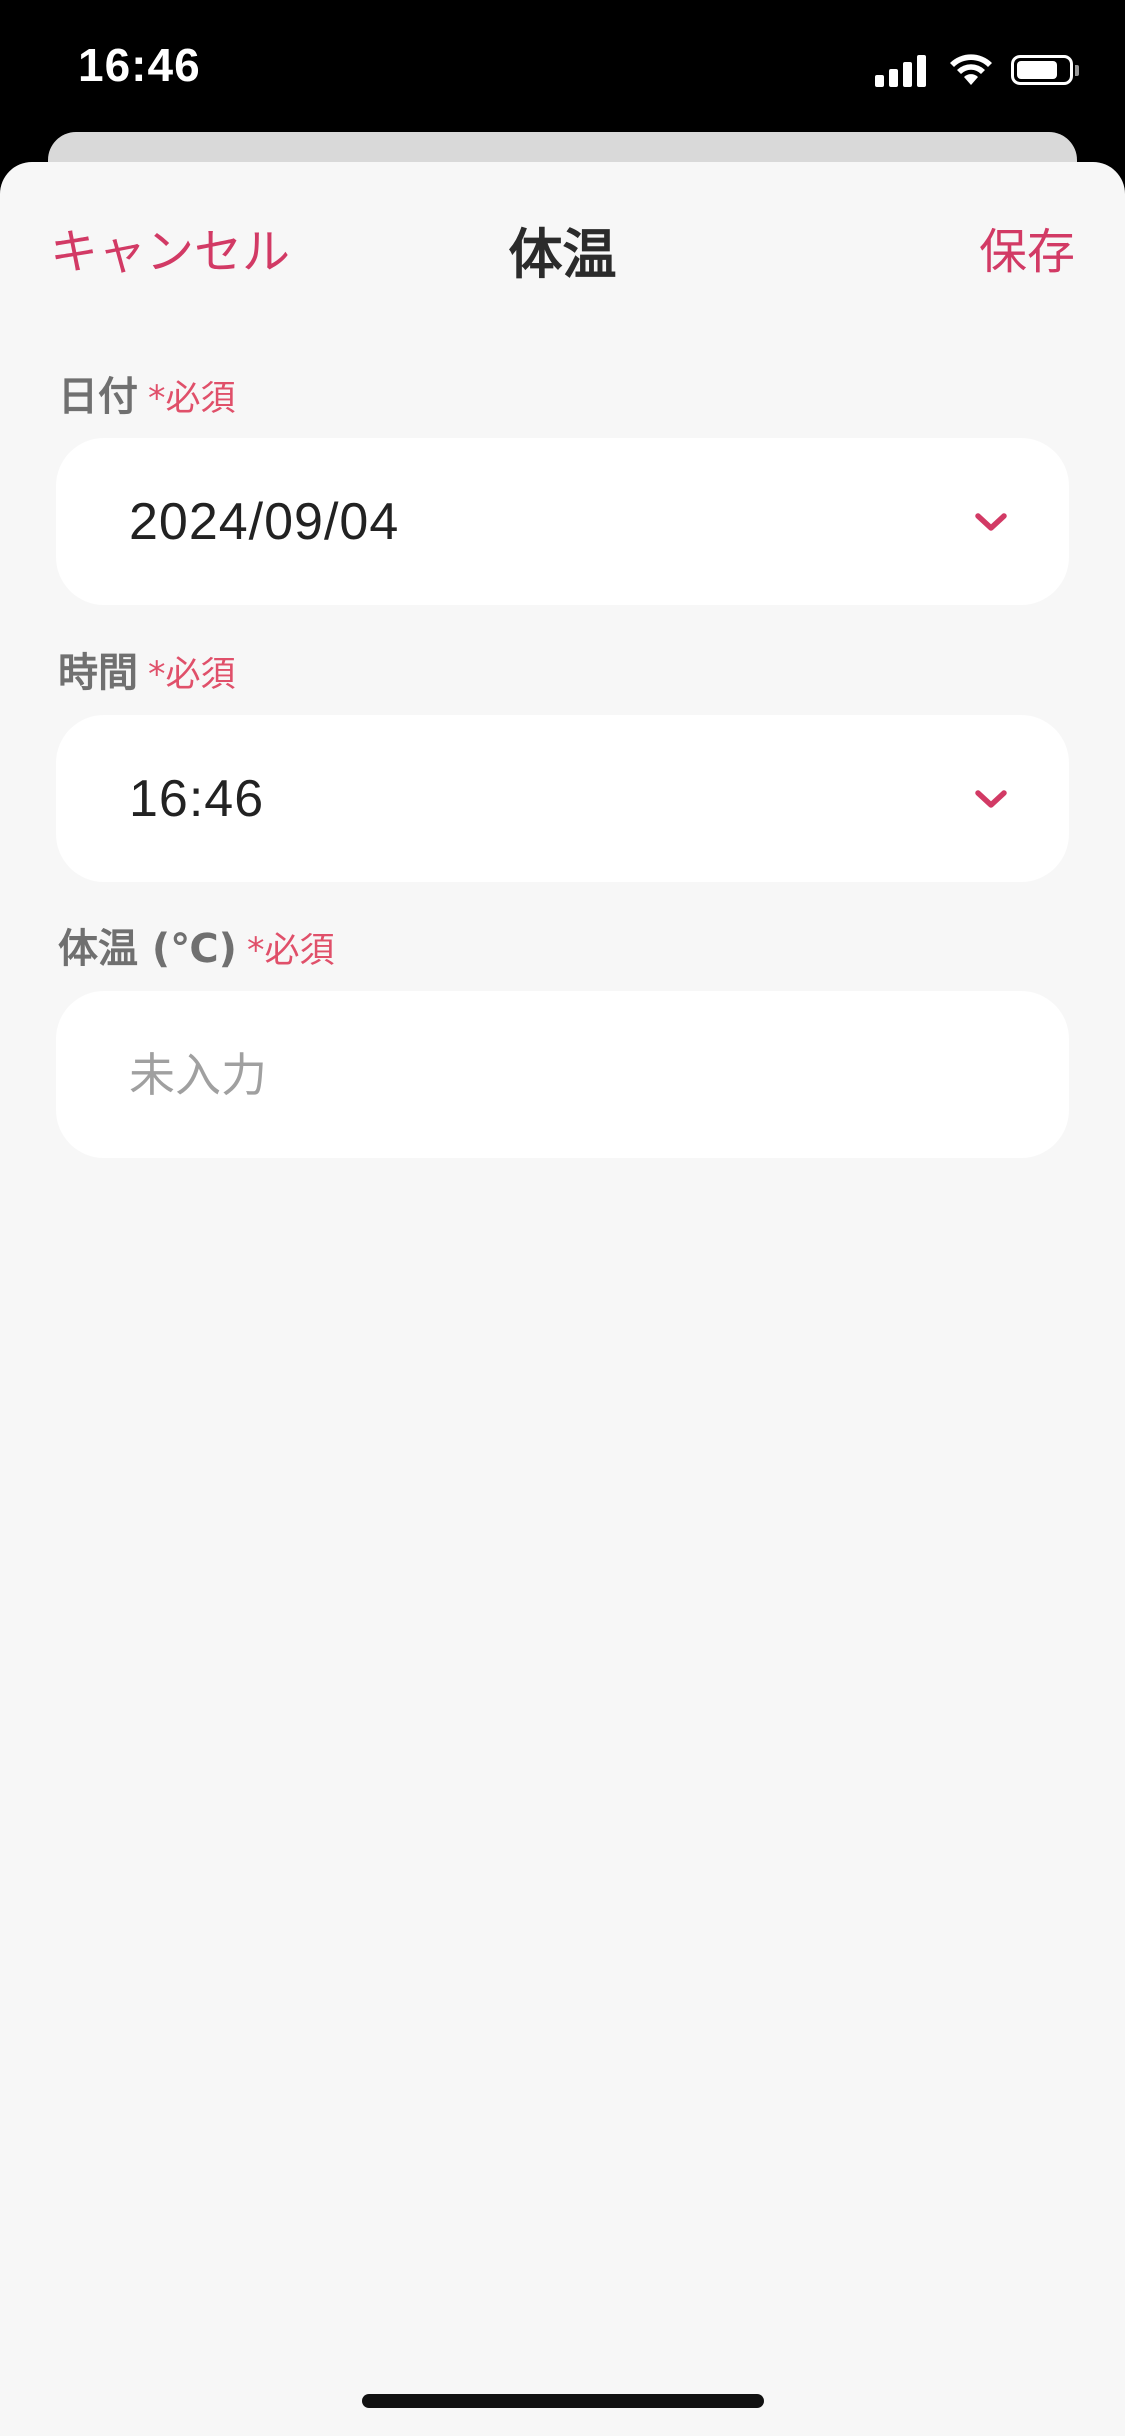 The image size is (1125, 2436). Describe the element at coordinates (562, 521) in the screenshot. I see `date-picker-field: 2024/09/04` at that location.